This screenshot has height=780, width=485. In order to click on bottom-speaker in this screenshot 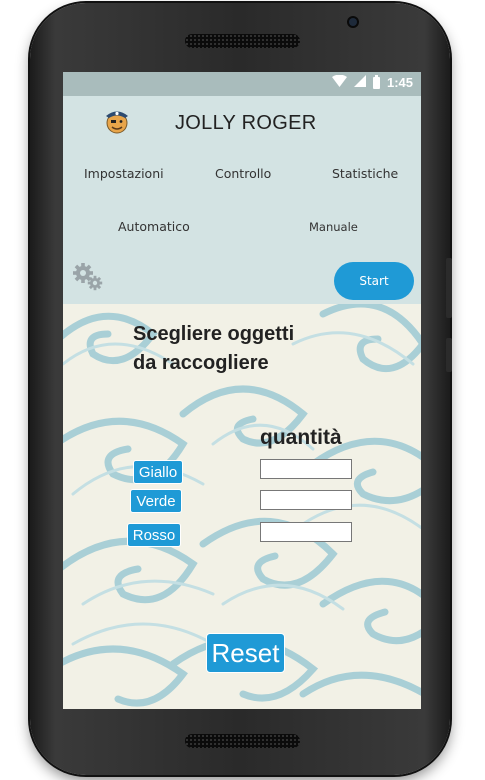, I will do `click(242, 741)`.